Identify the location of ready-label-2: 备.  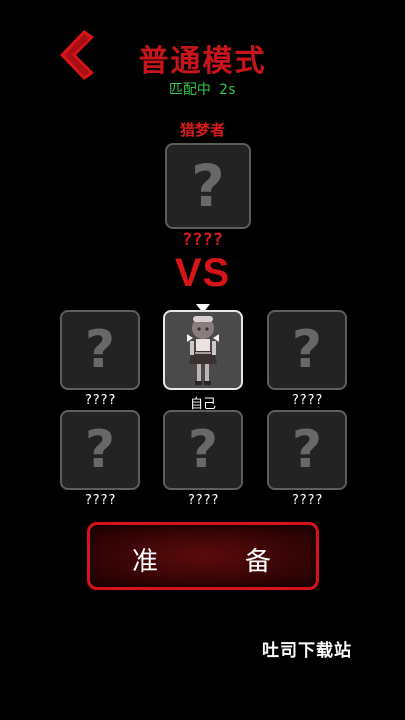
(258, 562).